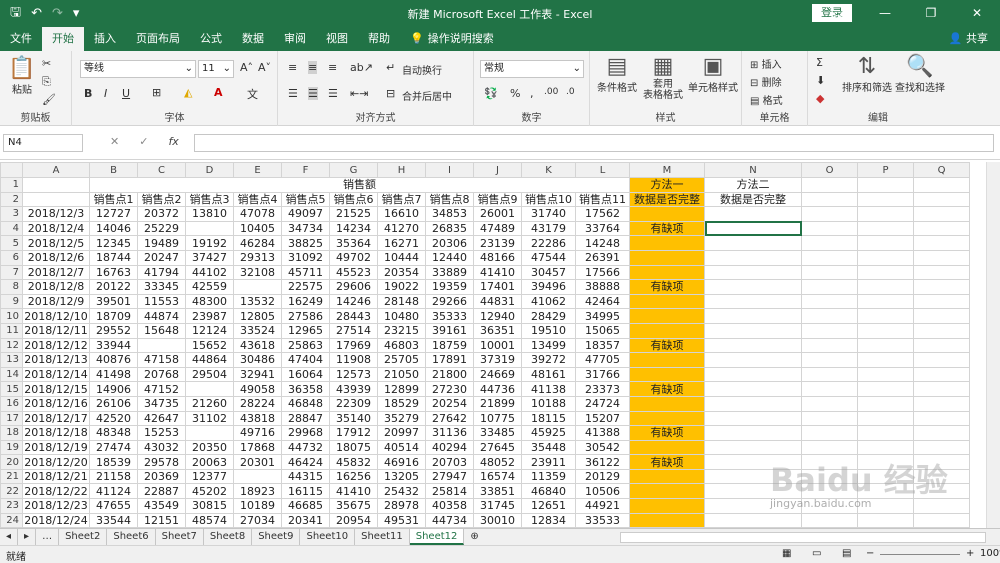 The image size is (1000, 563). What do you see at coordinates (548, 389) in the screenshot?
I see `value-cell: 41138` at bounding box center [548, 389].